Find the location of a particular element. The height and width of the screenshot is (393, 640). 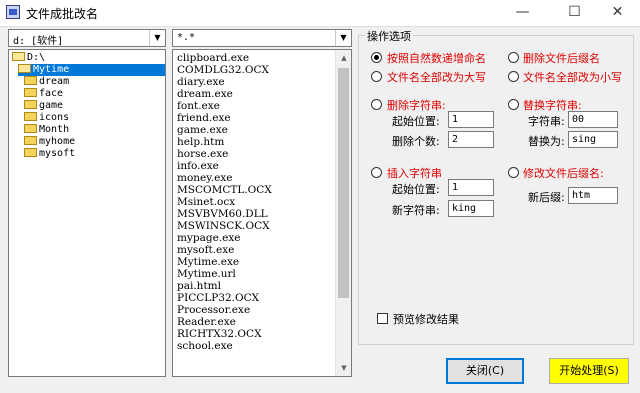

file-item: Reader.exe is located at coordinates (224, 322).